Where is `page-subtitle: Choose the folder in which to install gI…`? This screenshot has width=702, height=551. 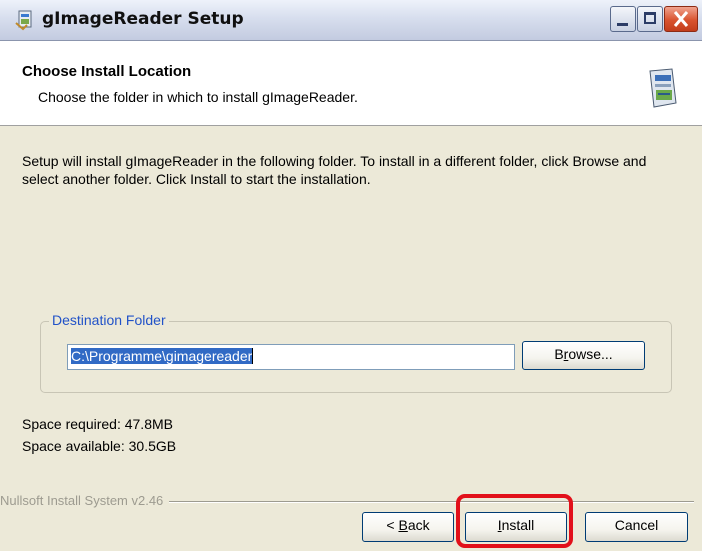
page-subtitle: Choose the folder in which to install gI… is located at coordinates (198, 97).